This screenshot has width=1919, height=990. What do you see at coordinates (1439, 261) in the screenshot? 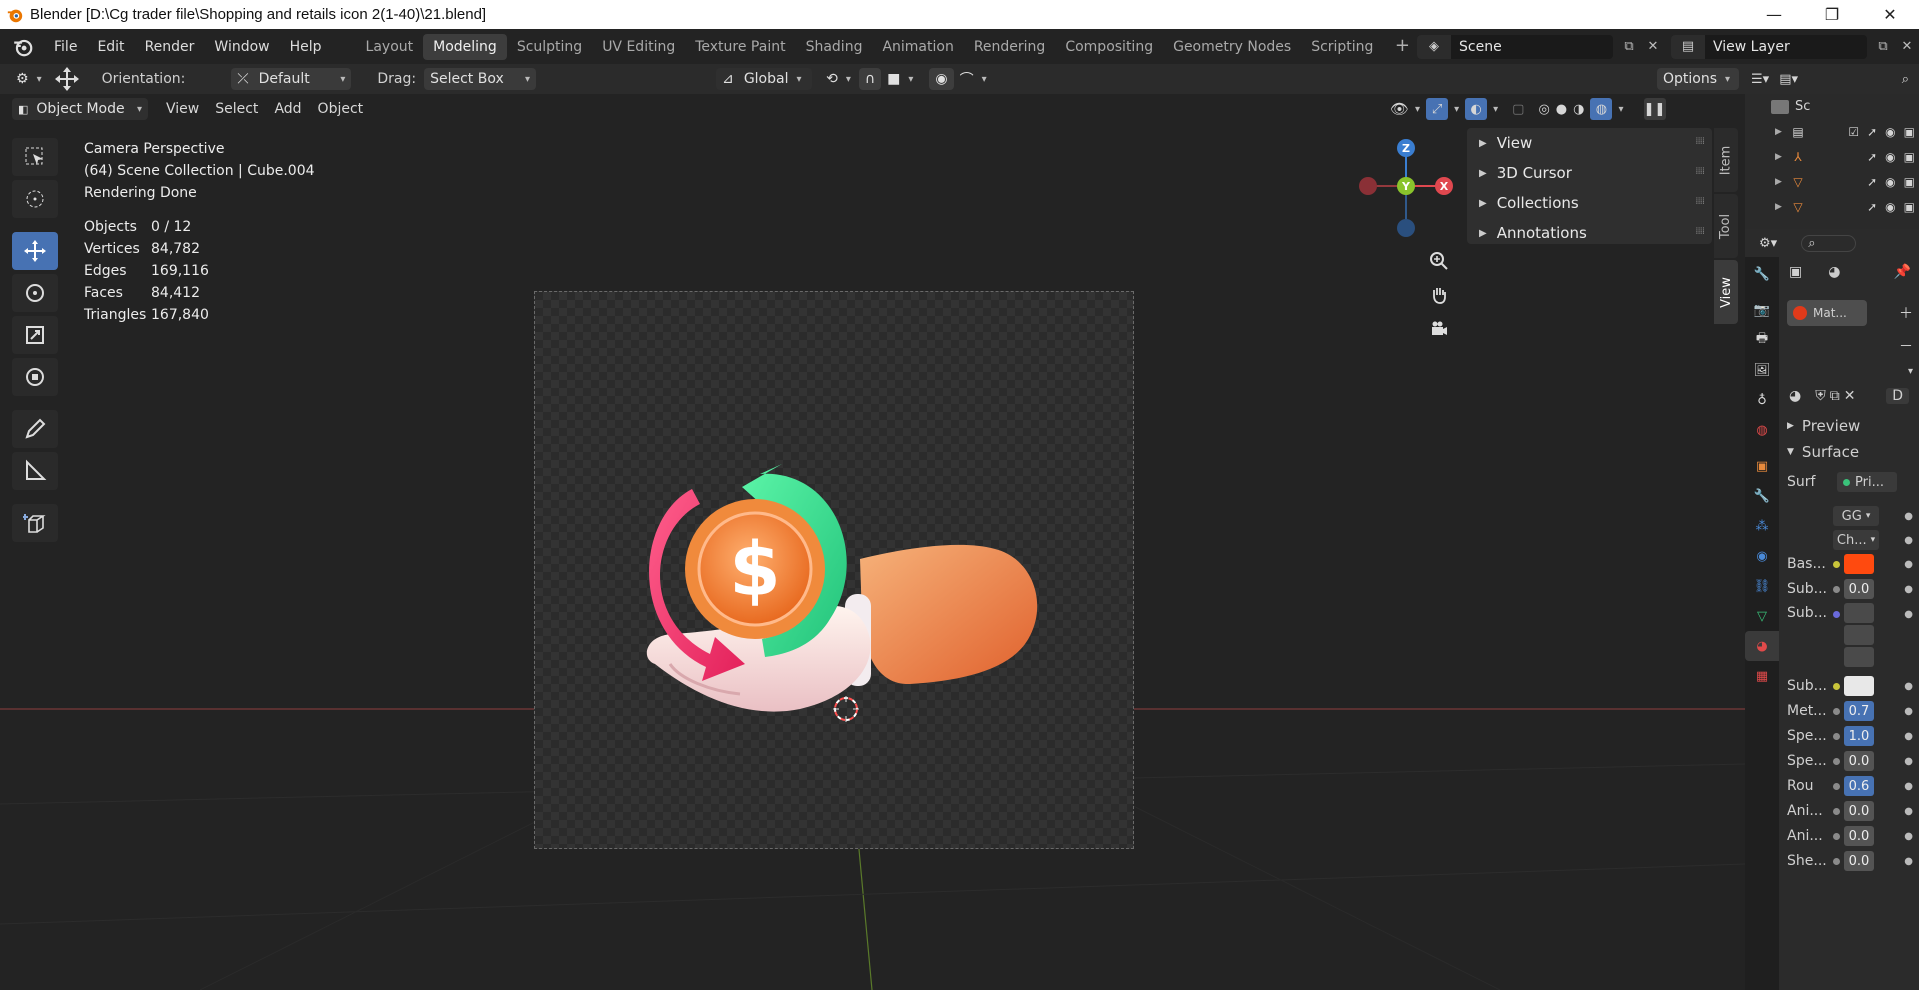
I see `zoom-icon` at bounding box center [1439, 261].